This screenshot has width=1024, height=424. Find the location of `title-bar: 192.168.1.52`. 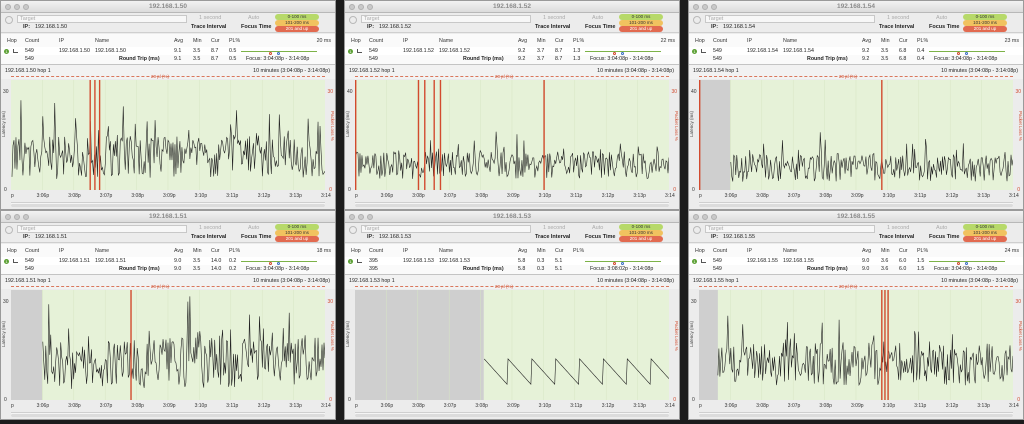

title-bar: 192.168.1.52 is located at coordinates (512, 7).